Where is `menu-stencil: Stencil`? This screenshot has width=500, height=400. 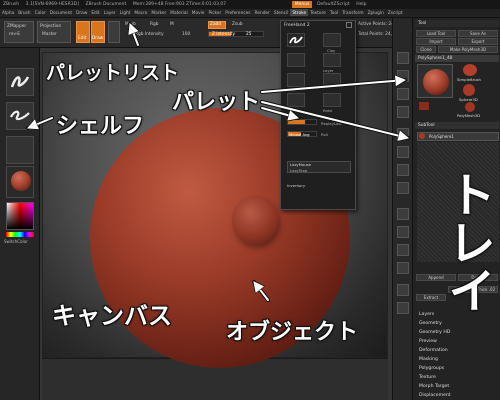 menu-stencil: Stencil is located at coordinates (281, 12).